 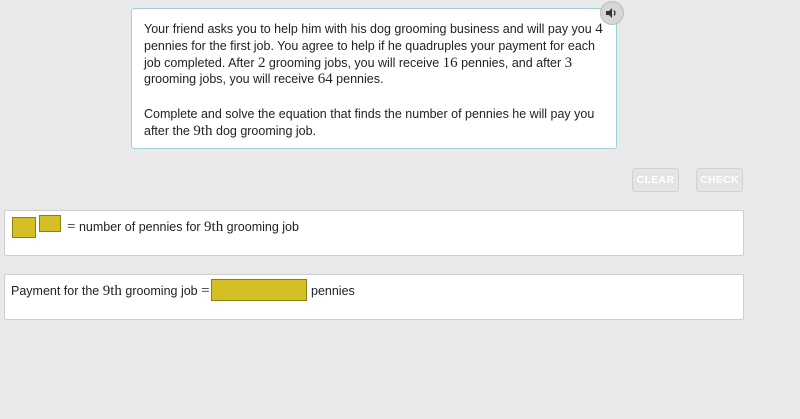 I want to click on answer-unit: pennies, so click(x=333, y=291).